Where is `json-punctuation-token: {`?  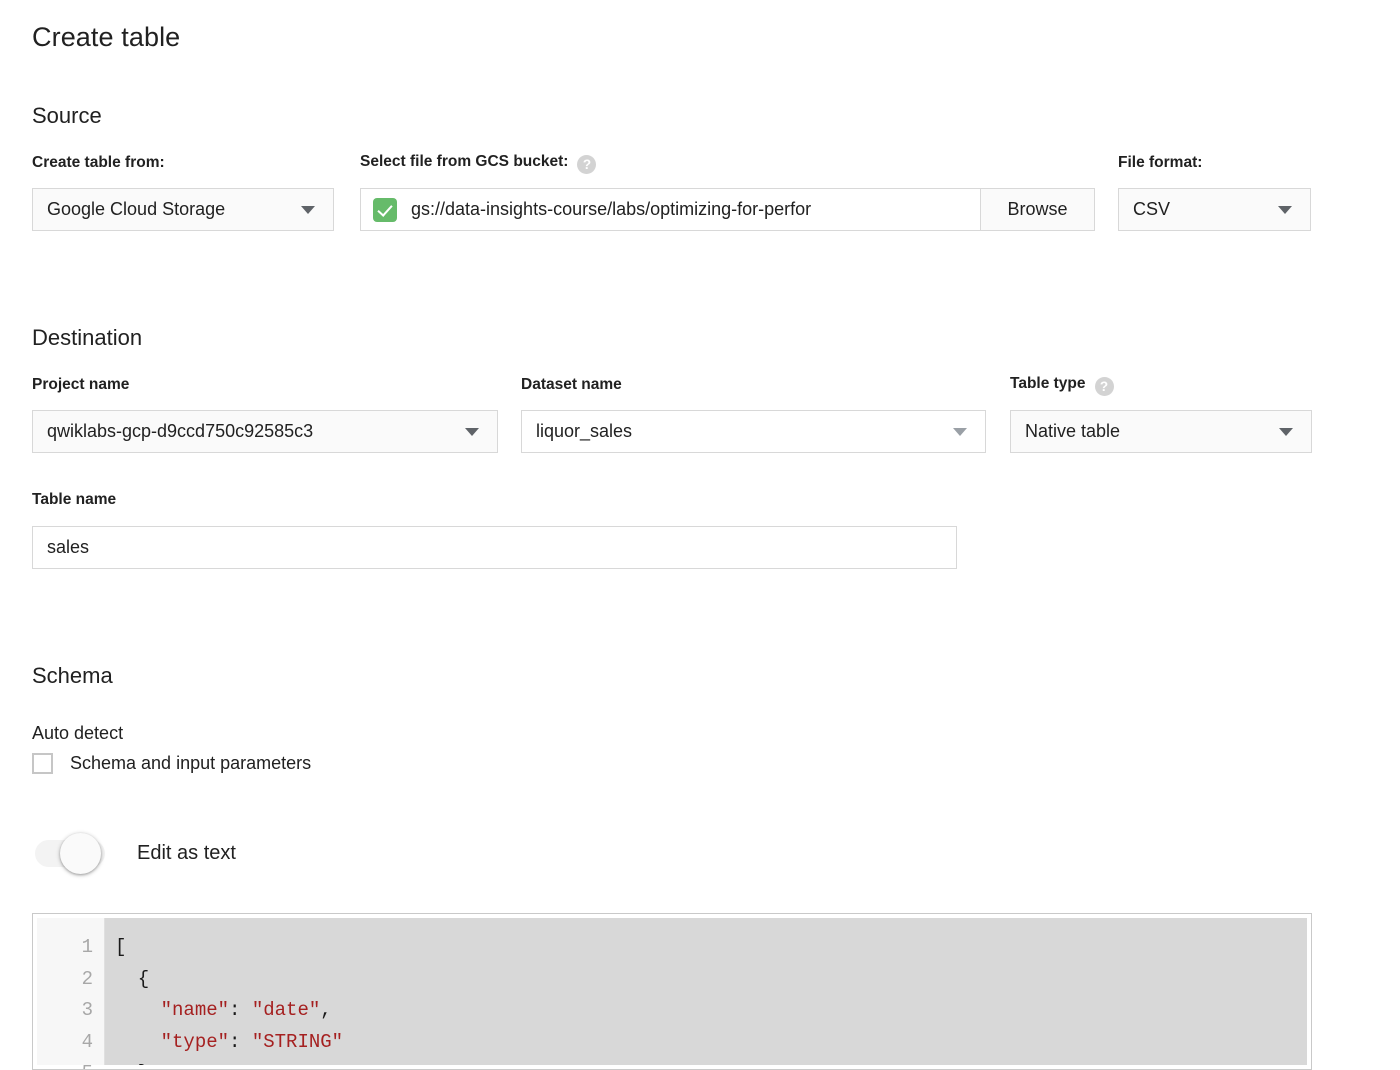
json-punctuation-token: { is located at coordinates (132, 978).